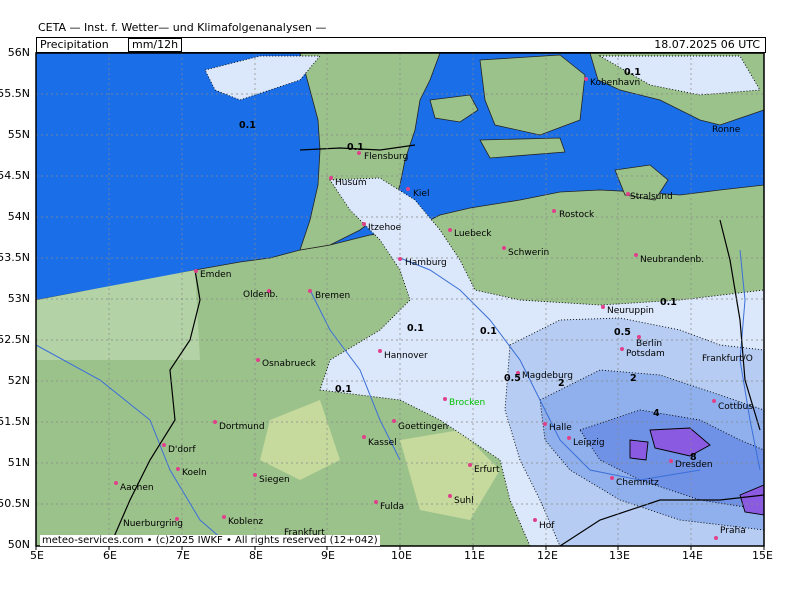 The width and height of the screenshot is (800, 600). What do you see at coordinates (560, 428) in the screenshot?
I see `city-label: Halle` at bounding box center [560, 428].